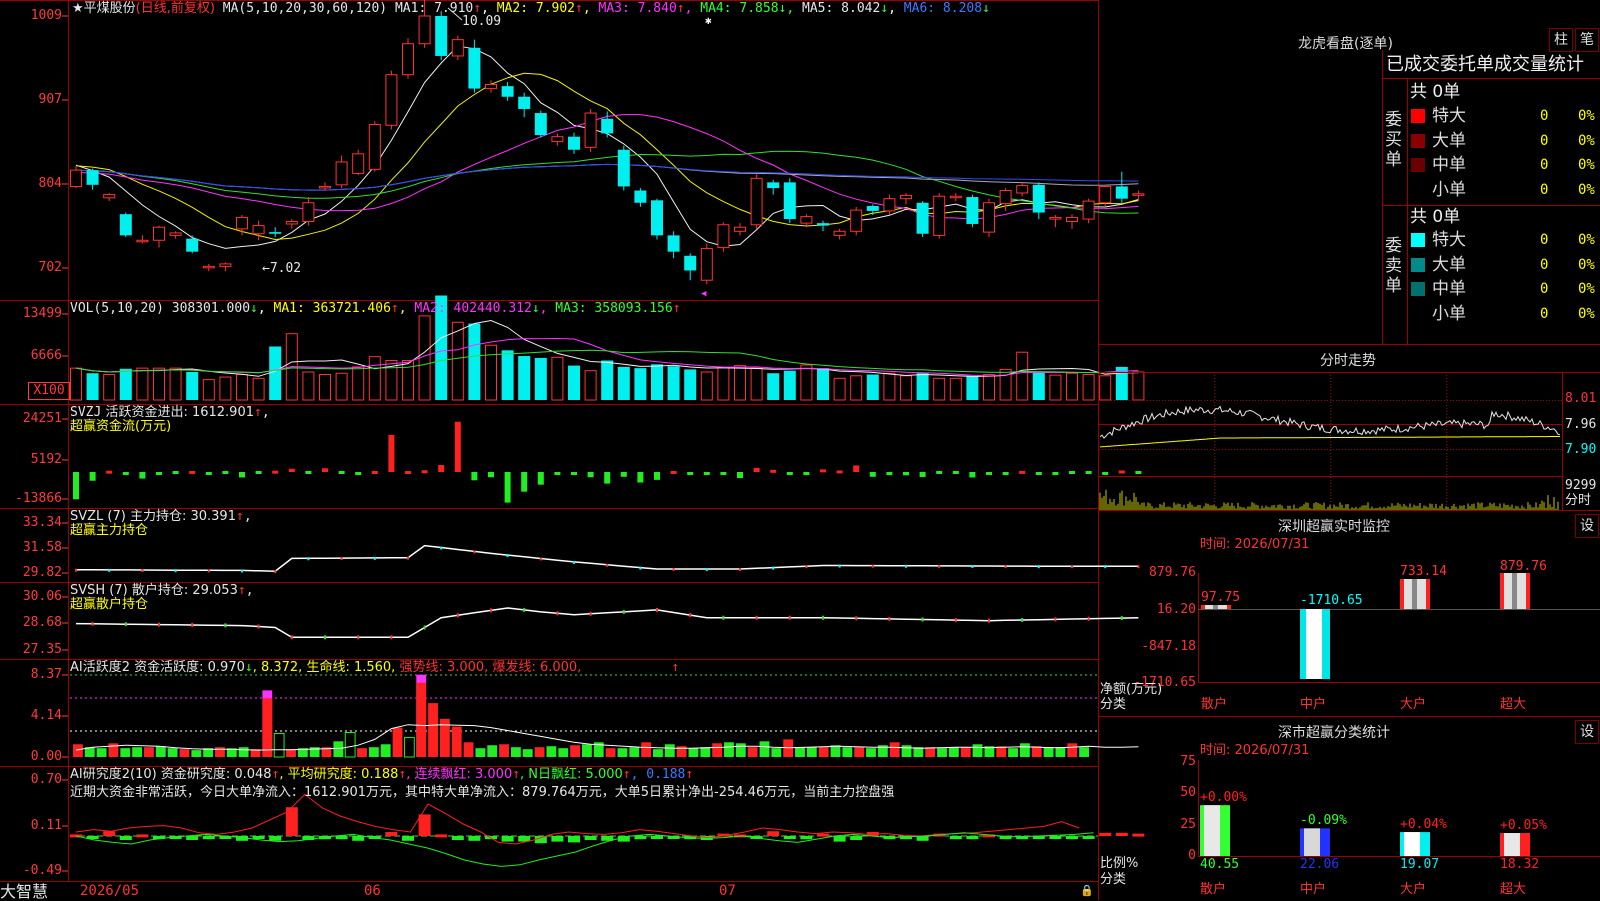  I want to click on svzj-tick-1: 24251, so click(42, 418).